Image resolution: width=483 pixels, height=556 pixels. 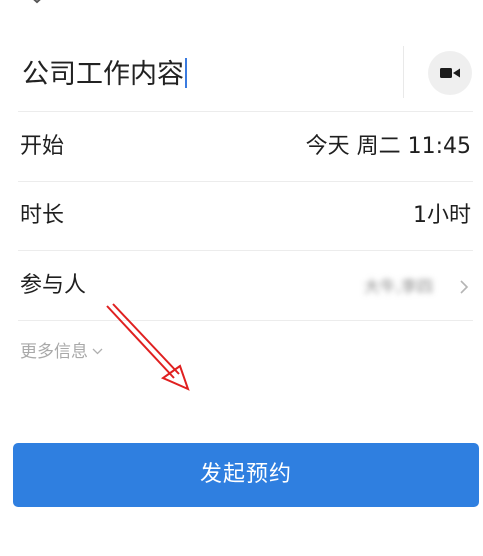 I want to click on meeting-title-input: 公司工作内容, so click(x=104, y=75).